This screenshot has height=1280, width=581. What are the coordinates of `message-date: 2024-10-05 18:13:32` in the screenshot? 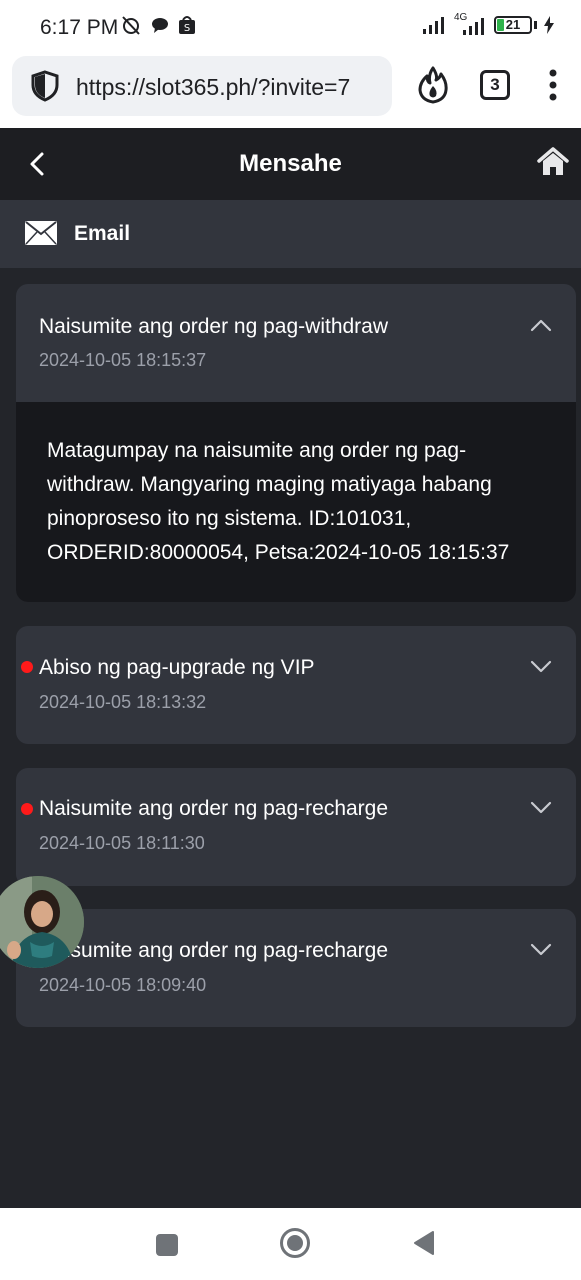 It's located at (123, 702).